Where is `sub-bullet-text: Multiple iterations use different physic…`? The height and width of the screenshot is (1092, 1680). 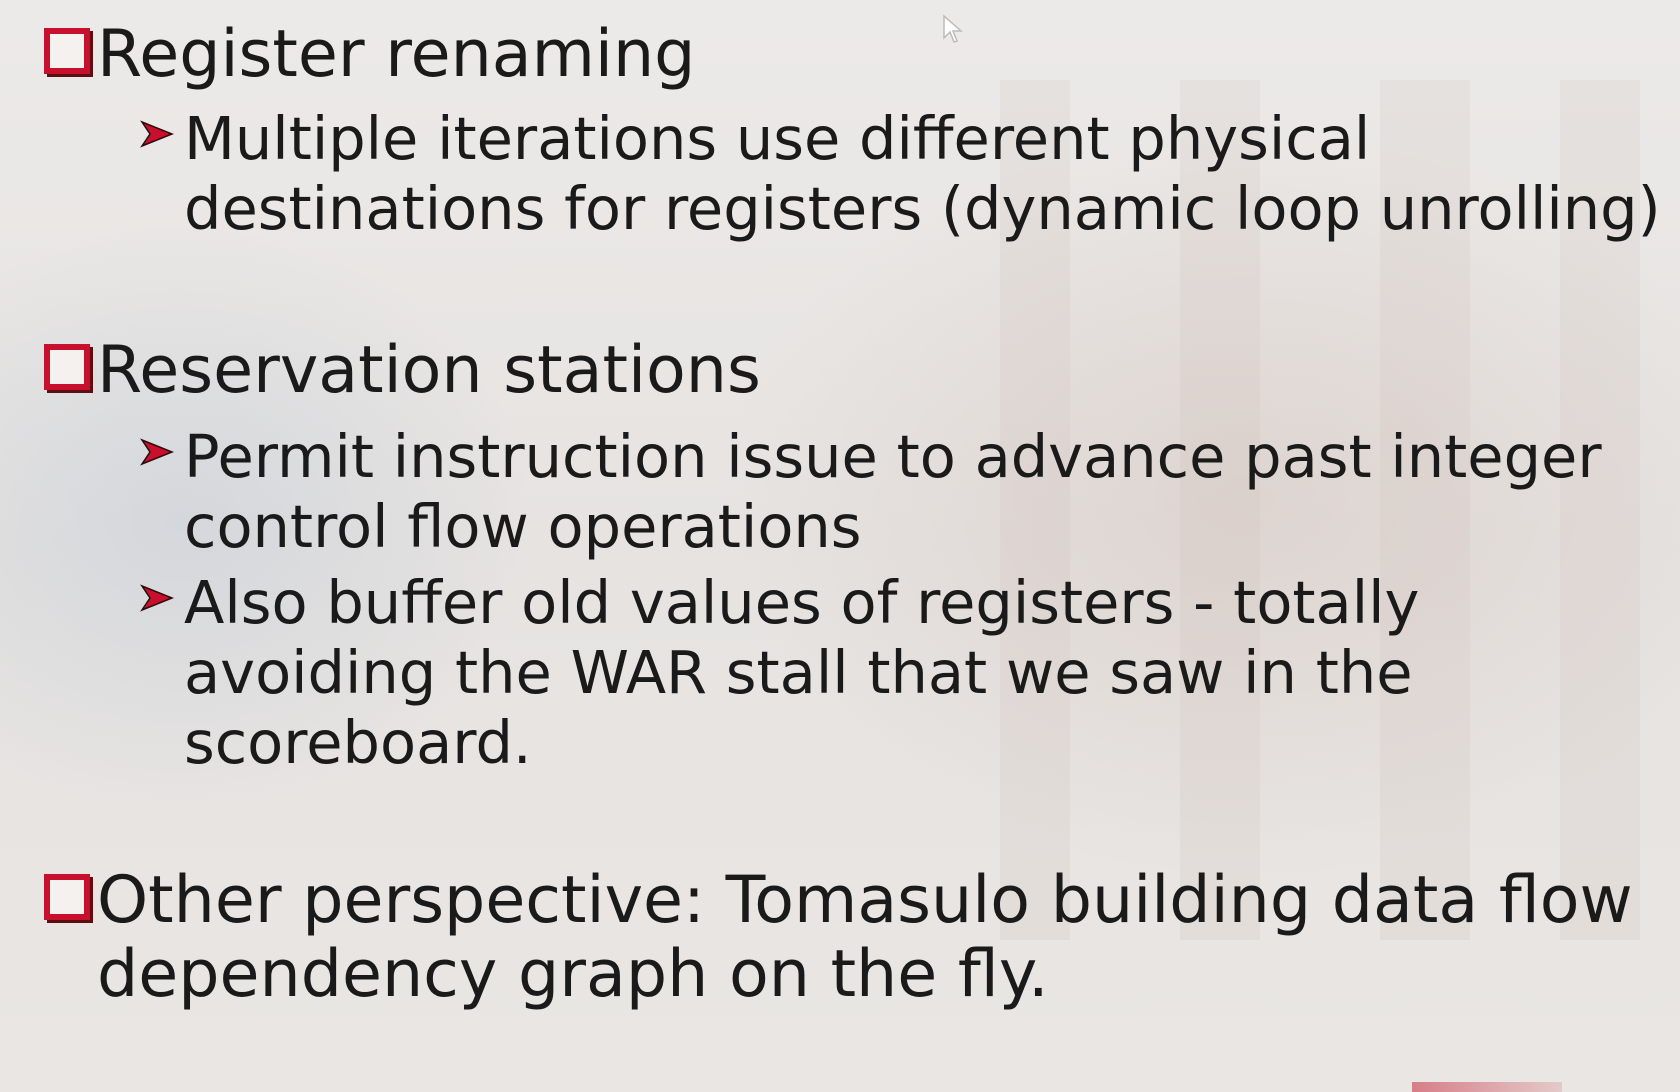
sub-bullet-text: Multiple iterations use different physic… is located at coordinates (922, 173).